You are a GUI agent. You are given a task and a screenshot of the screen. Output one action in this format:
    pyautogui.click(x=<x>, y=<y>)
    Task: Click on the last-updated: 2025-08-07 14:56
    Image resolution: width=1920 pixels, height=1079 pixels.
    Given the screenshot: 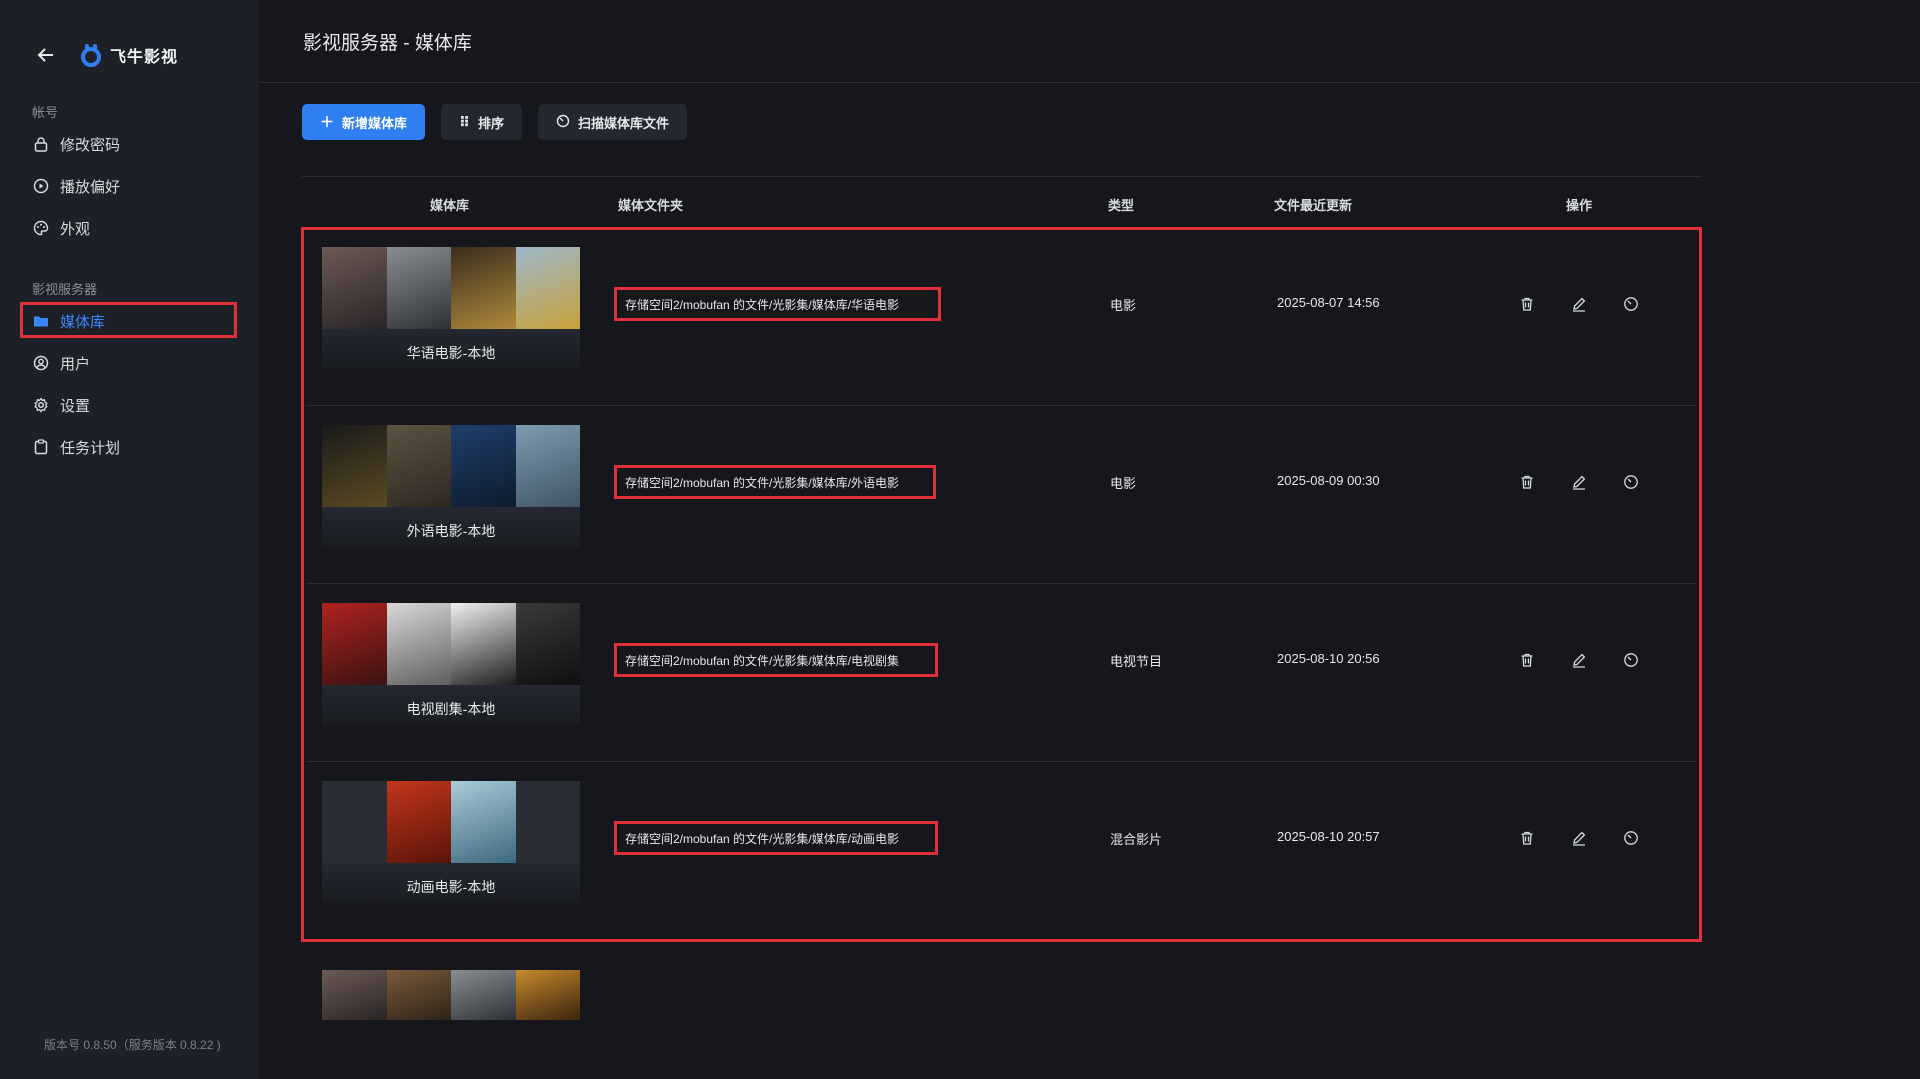 What is the action you would take?
    pyautogui.click(x=1328, y=302)
    